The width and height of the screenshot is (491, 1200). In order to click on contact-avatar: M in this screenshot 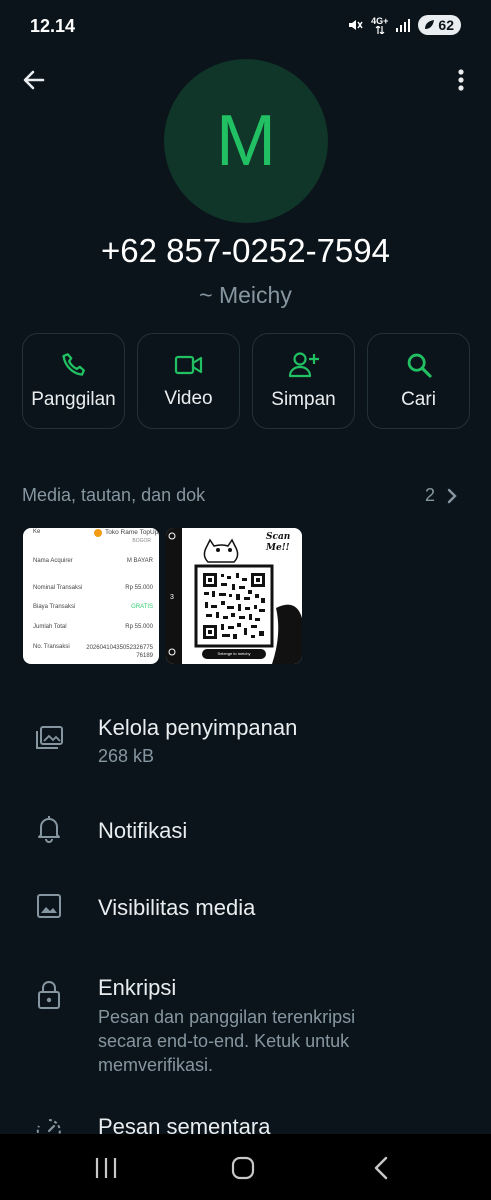, I will do `click(246, 141)`.